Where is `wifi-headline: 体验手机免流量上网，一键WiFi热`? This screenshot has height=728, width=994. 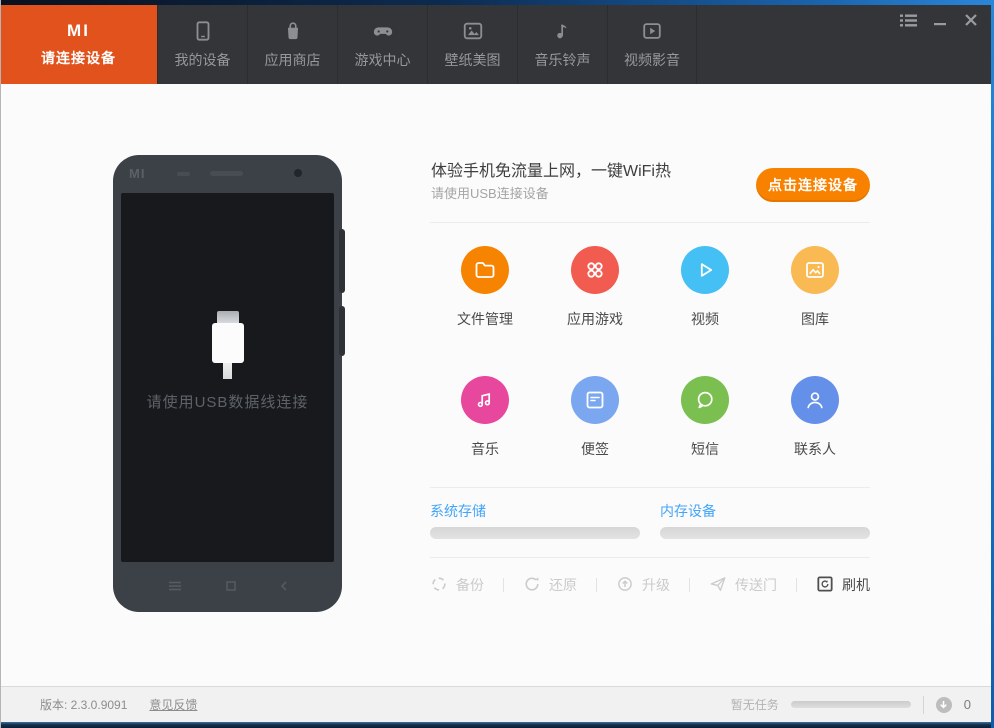 wifi-headline: 体验手机免流量上网，一键WiFi热 is located at coordinates (551, 171).